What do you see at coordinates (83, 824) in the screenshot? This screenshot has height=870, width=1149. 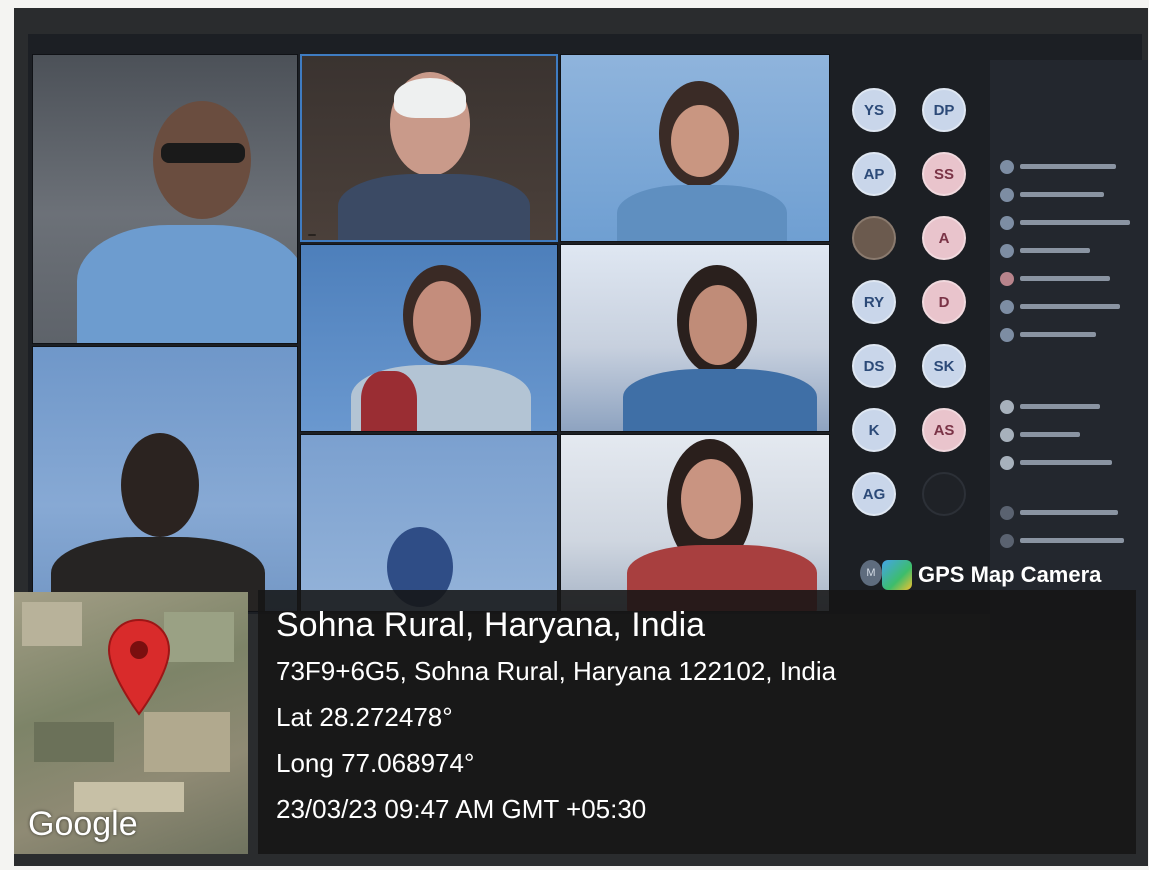 I see `google-logo: Google` at bounding box center [83, 824].